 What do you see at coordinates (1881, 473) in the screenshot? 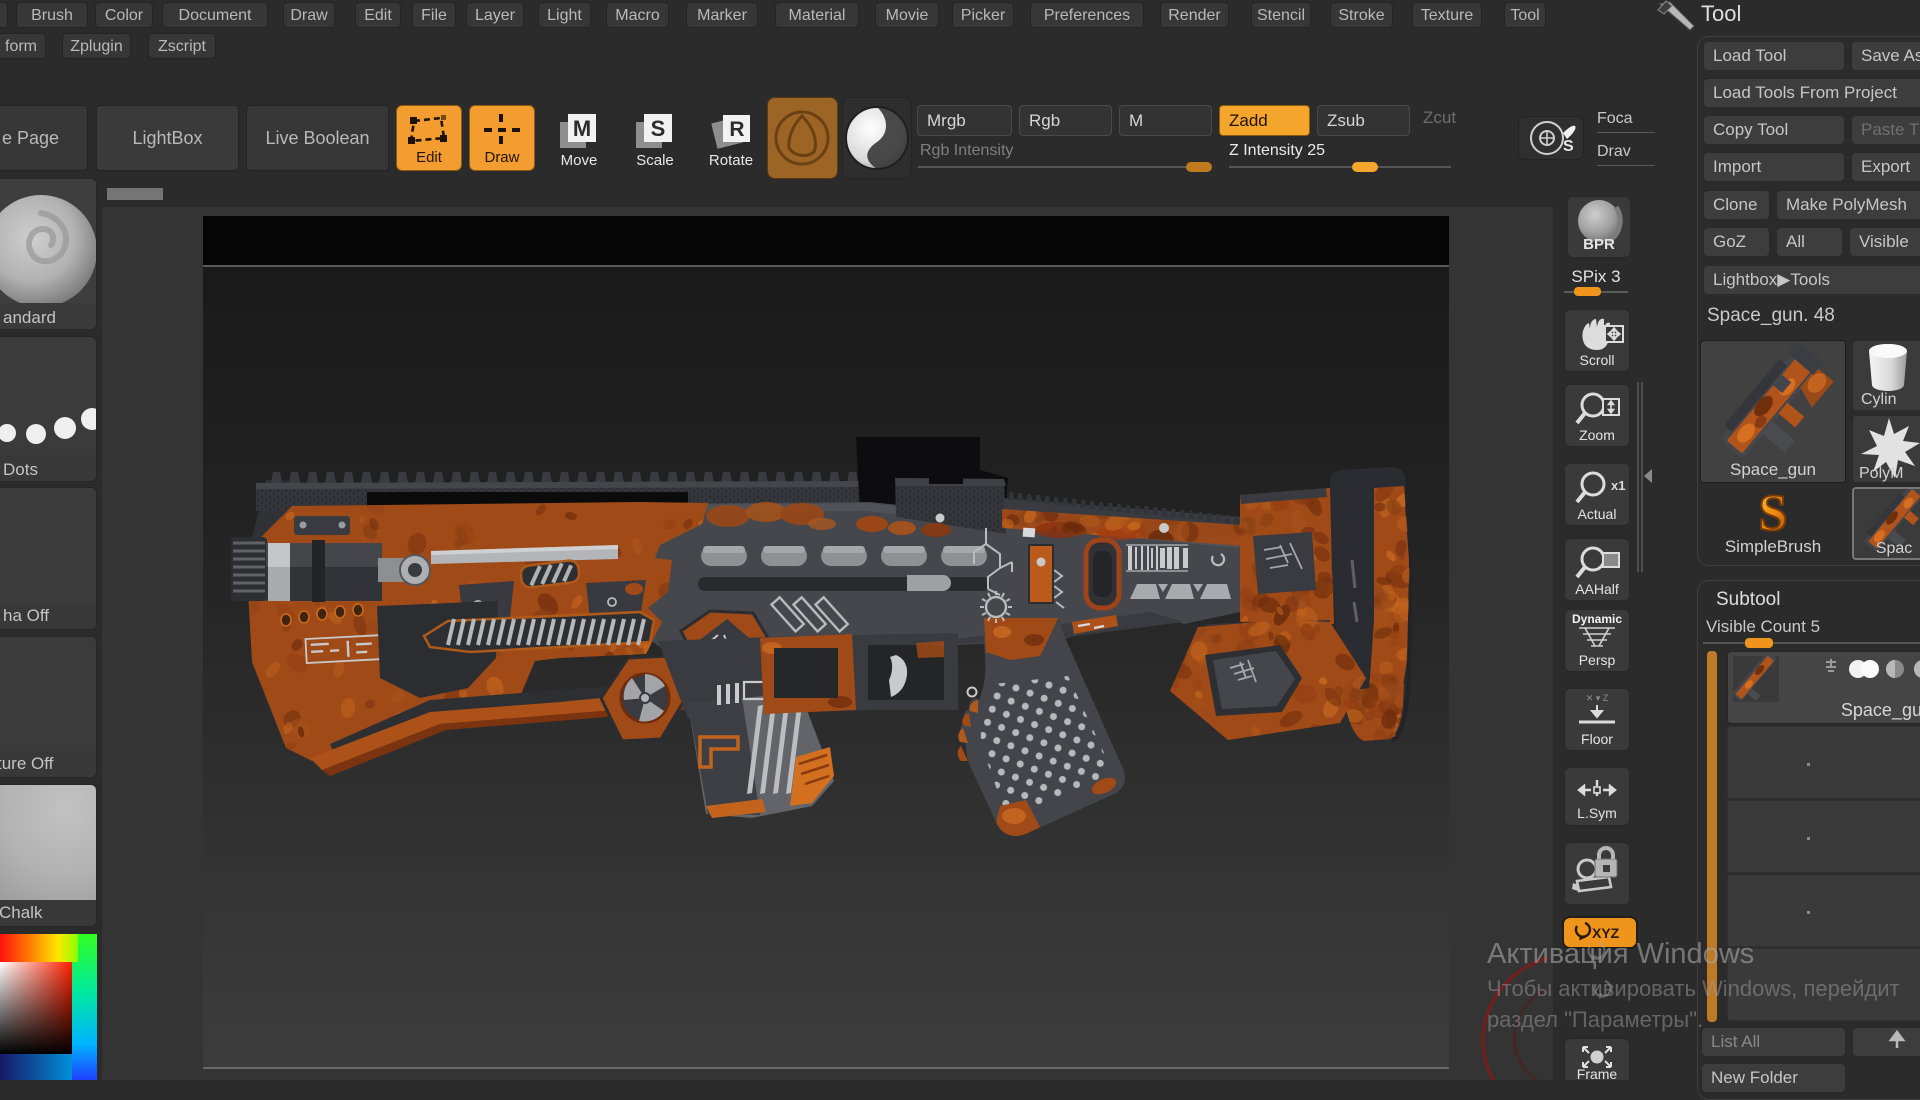
I see `svg-text: PolyM` at bounding box center [1881, 473].